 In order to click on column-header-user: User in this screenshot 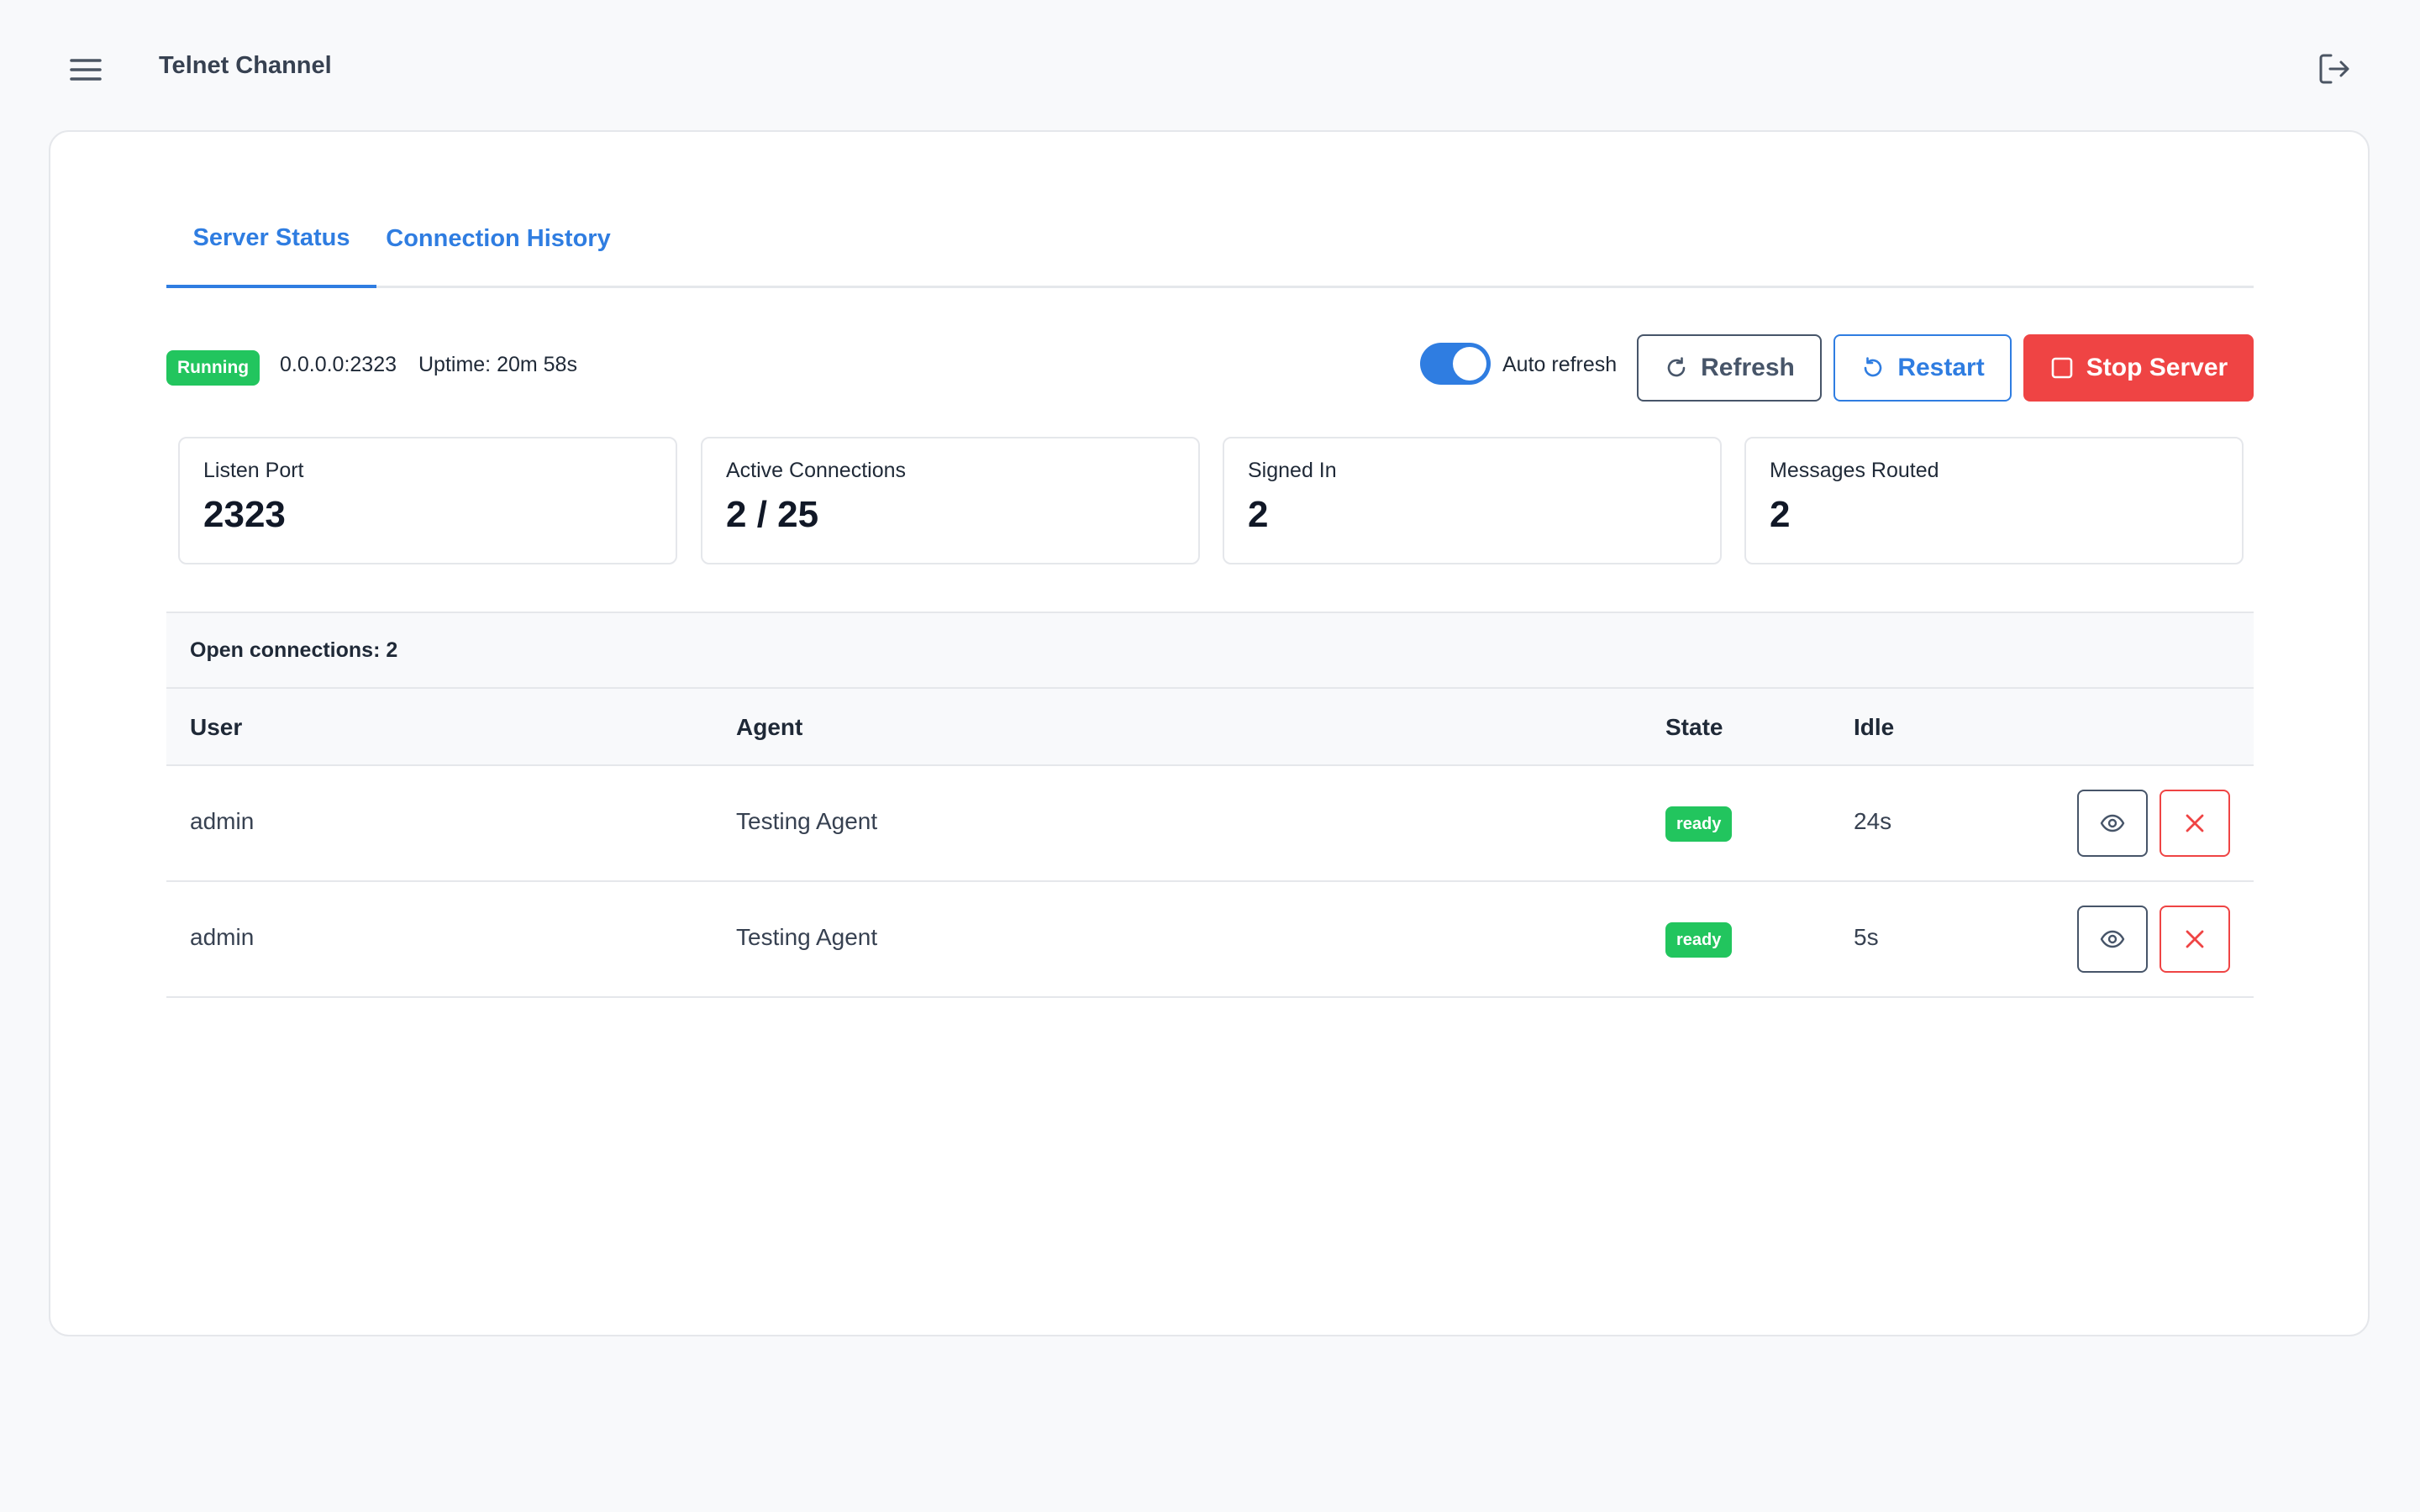, I will do `click(217, 727)`.